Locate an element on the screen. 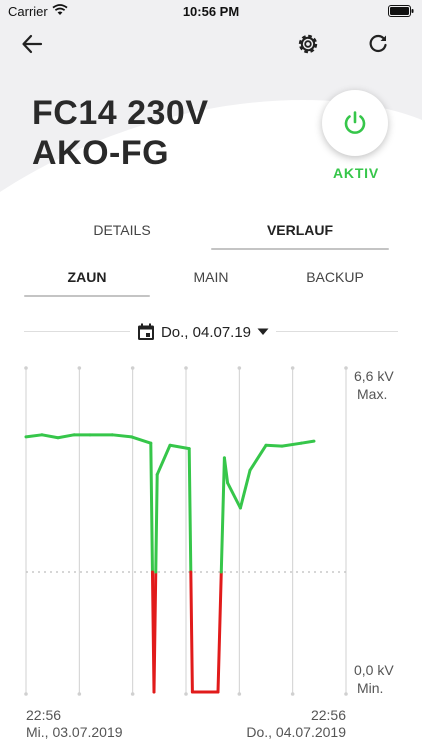 This screenshot has width=422, height=755. settings-button is located at coordinates (308, 44).